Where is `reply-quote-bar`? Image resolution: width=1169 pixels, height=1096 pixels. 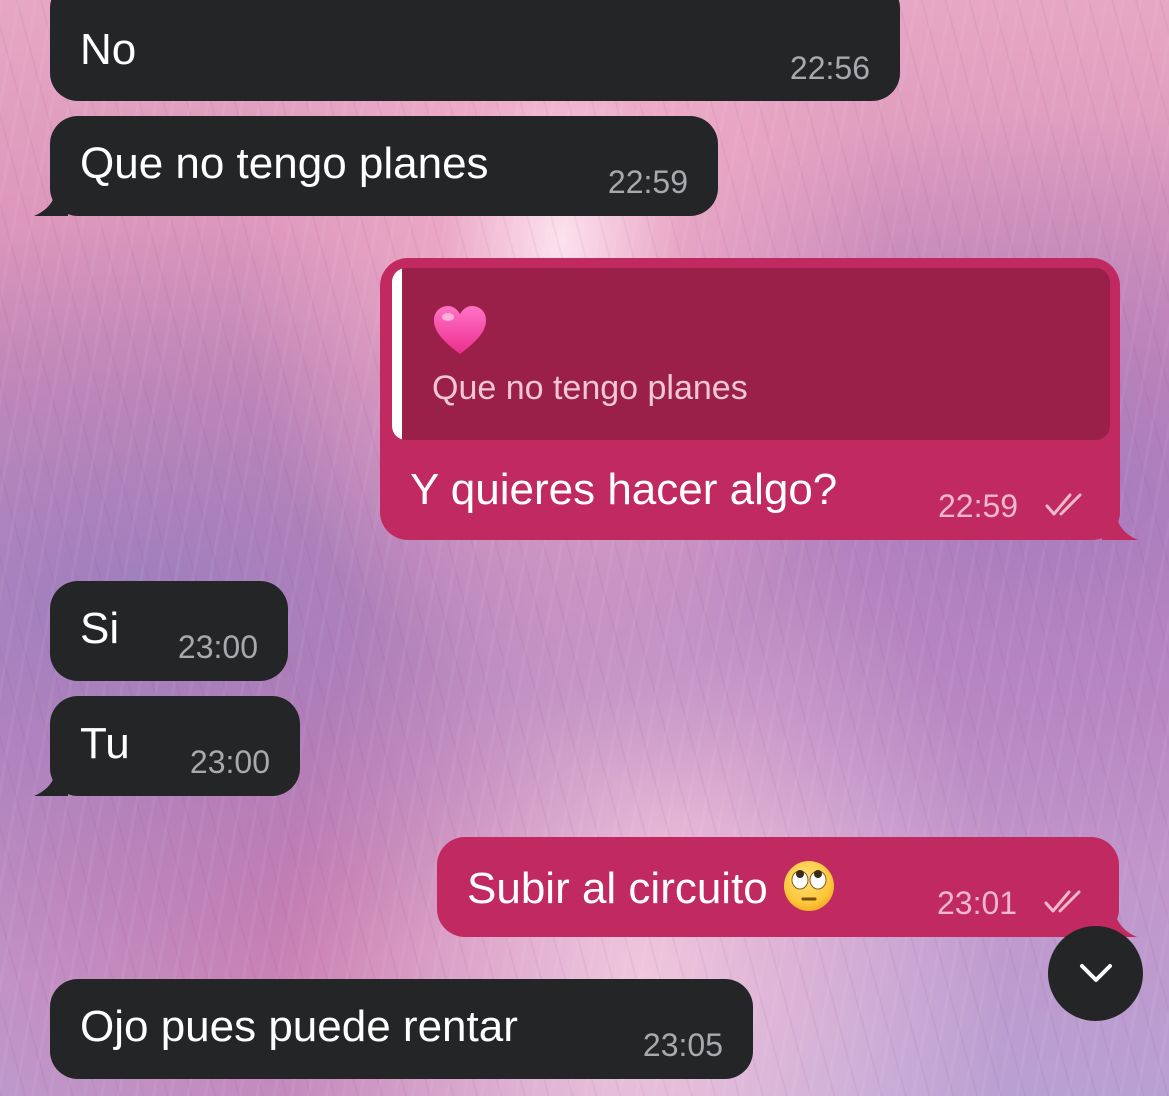 reply-quote-bar is located at coordinates (397, 354).